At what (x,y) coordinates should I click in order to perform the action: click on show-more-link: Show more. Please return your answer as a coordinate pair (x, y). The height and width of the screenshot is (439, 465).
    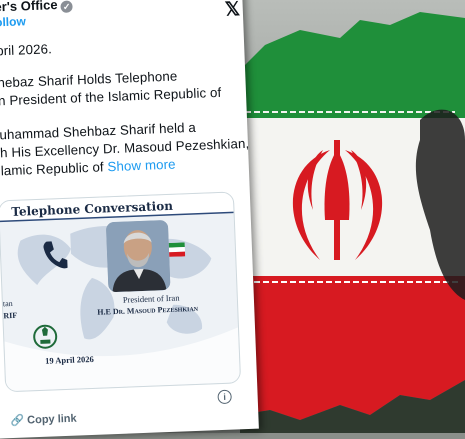
    Looking at the image, I should click on (141, 166).